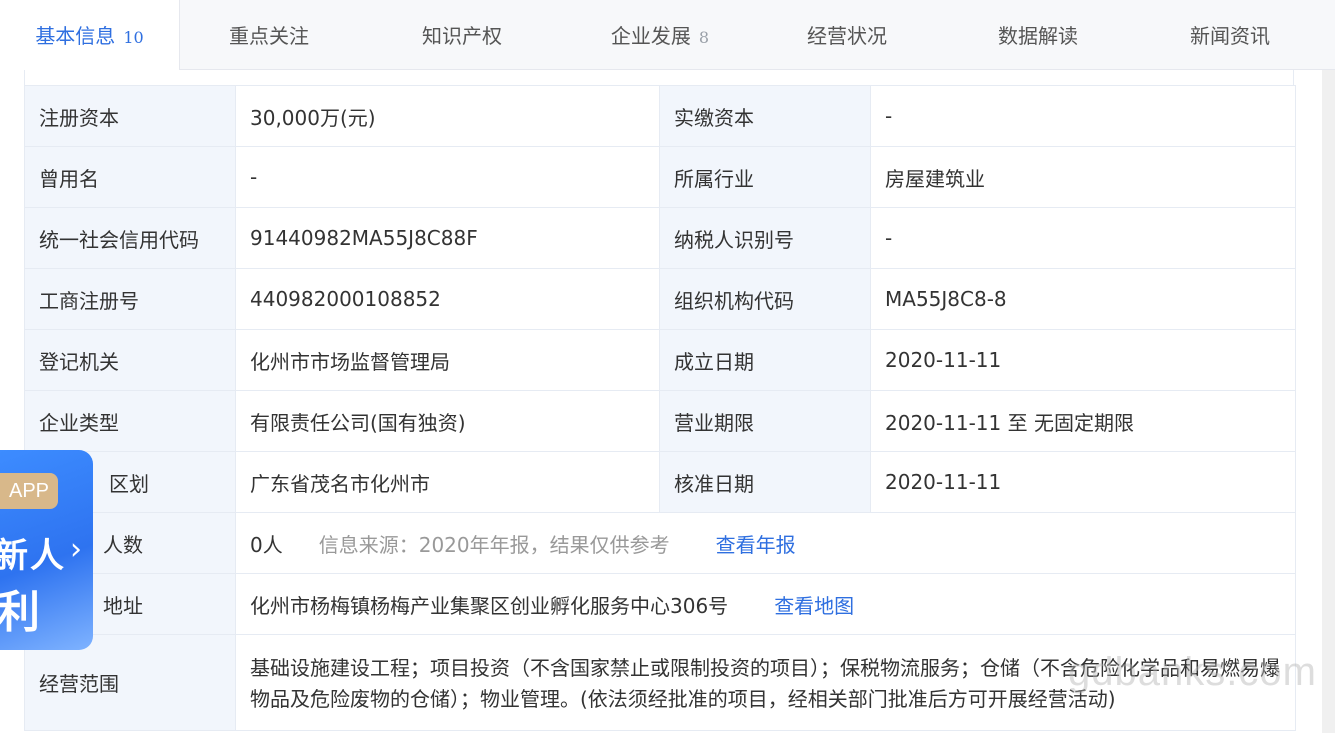 This screenshot has height=733, width=1335. I want to click on tab-news: 新闻资讯, so click(1230, 35).